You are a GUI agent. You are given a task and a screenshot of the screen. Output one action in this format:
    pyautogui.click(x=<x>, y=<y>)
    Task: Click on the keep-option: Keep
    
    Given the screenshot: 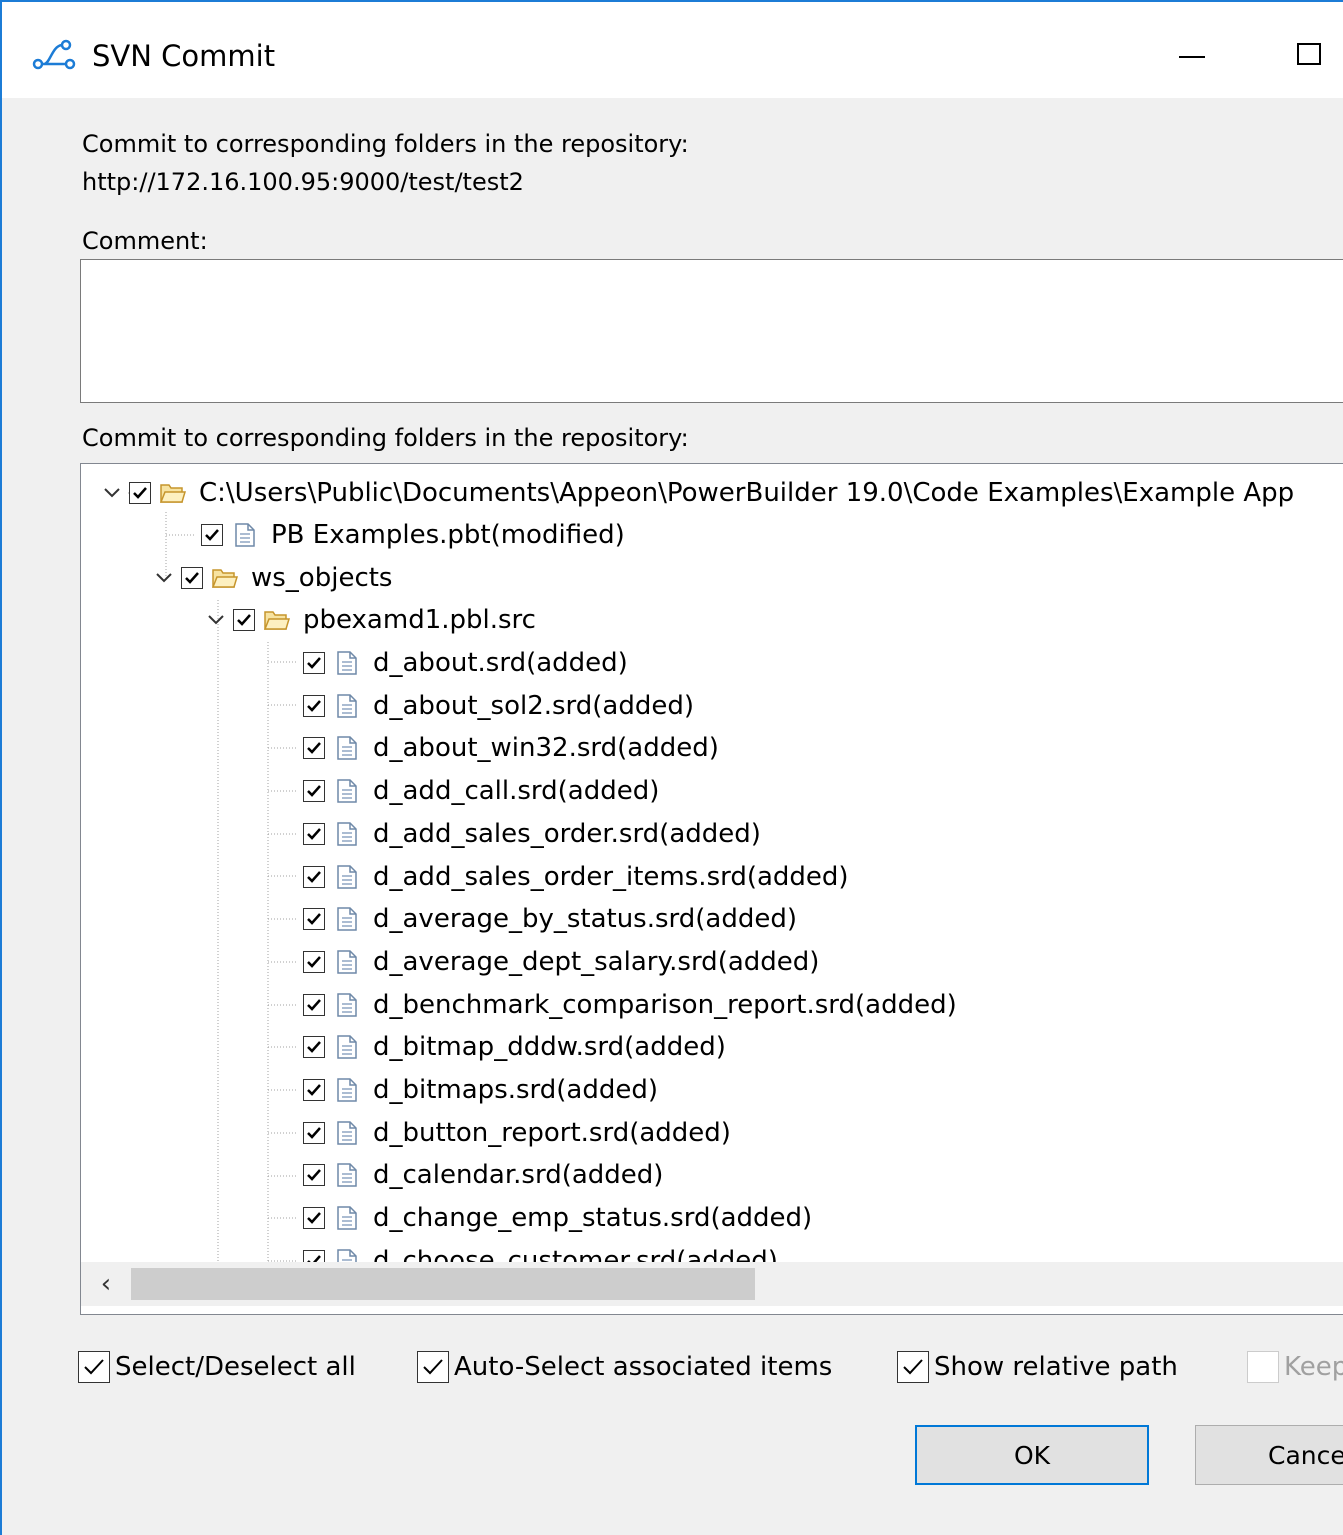 What is the action you would take?
    pyautogui.click(x=1295, y=1367)
    